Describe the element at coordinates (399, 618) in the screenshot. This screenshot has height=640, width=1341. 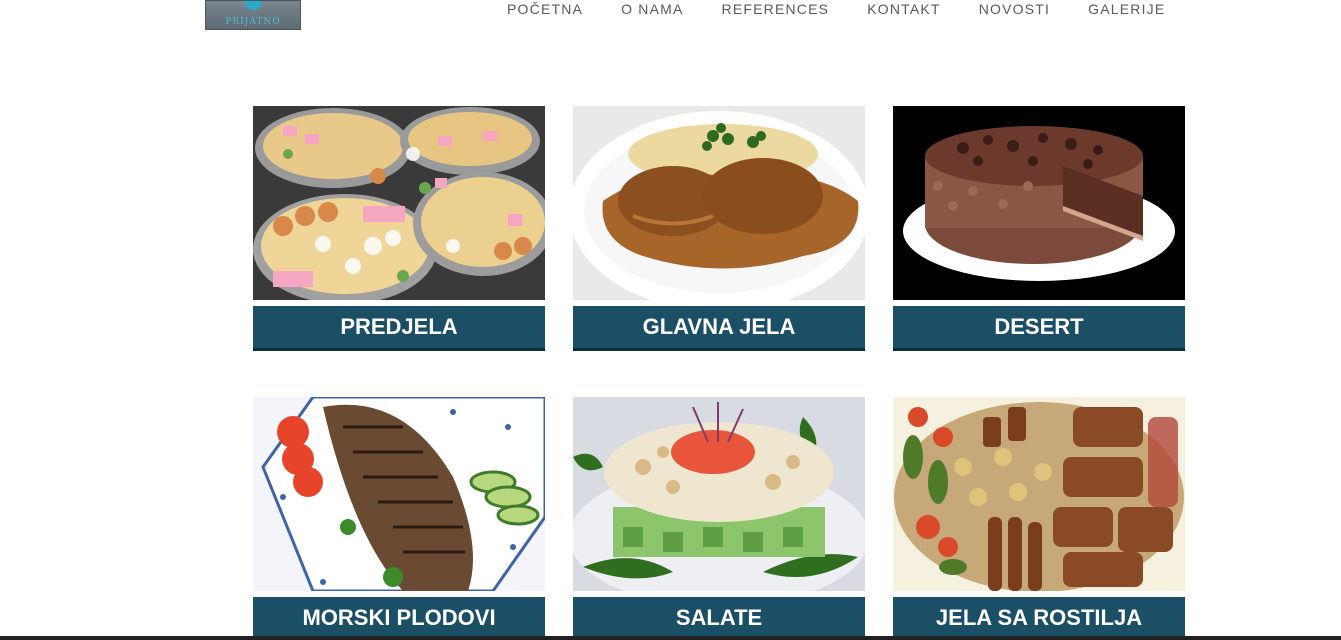
I see `category-label-morski-plodovi: MORSKI PLODOVI` at that location.